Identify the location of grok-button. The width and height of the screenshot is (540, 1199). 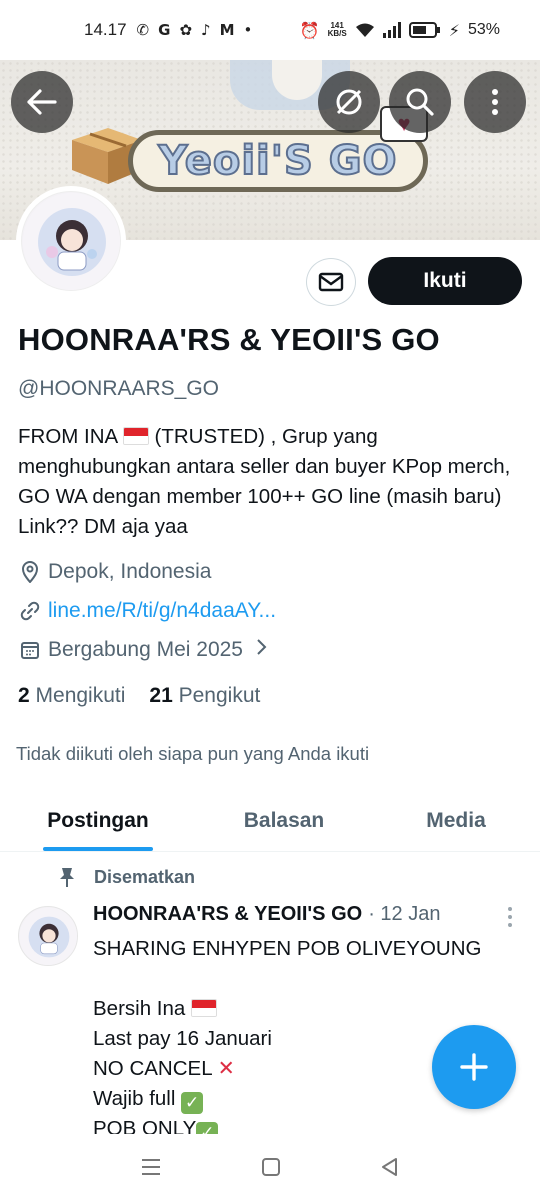
(349, 102).